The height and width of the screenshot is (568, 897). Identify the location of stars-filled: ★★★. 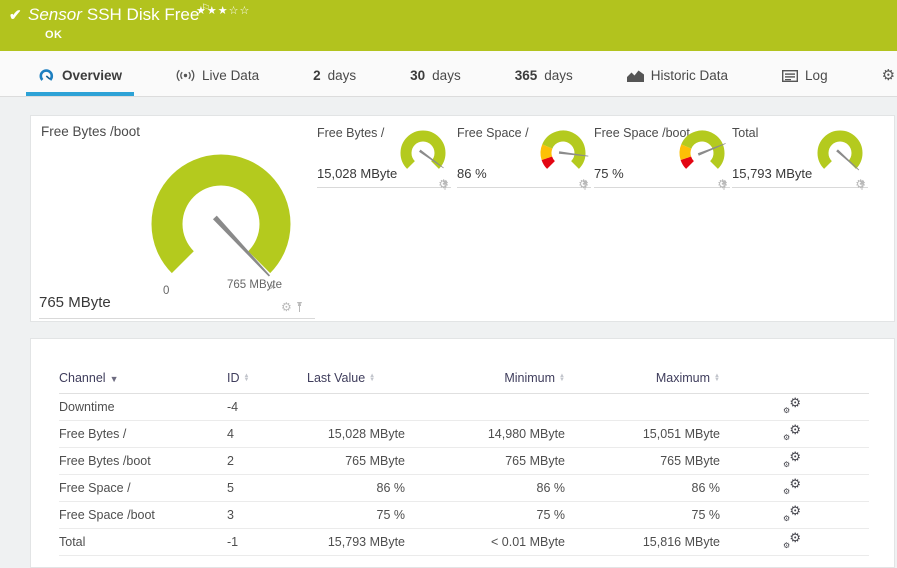
(212, 11).